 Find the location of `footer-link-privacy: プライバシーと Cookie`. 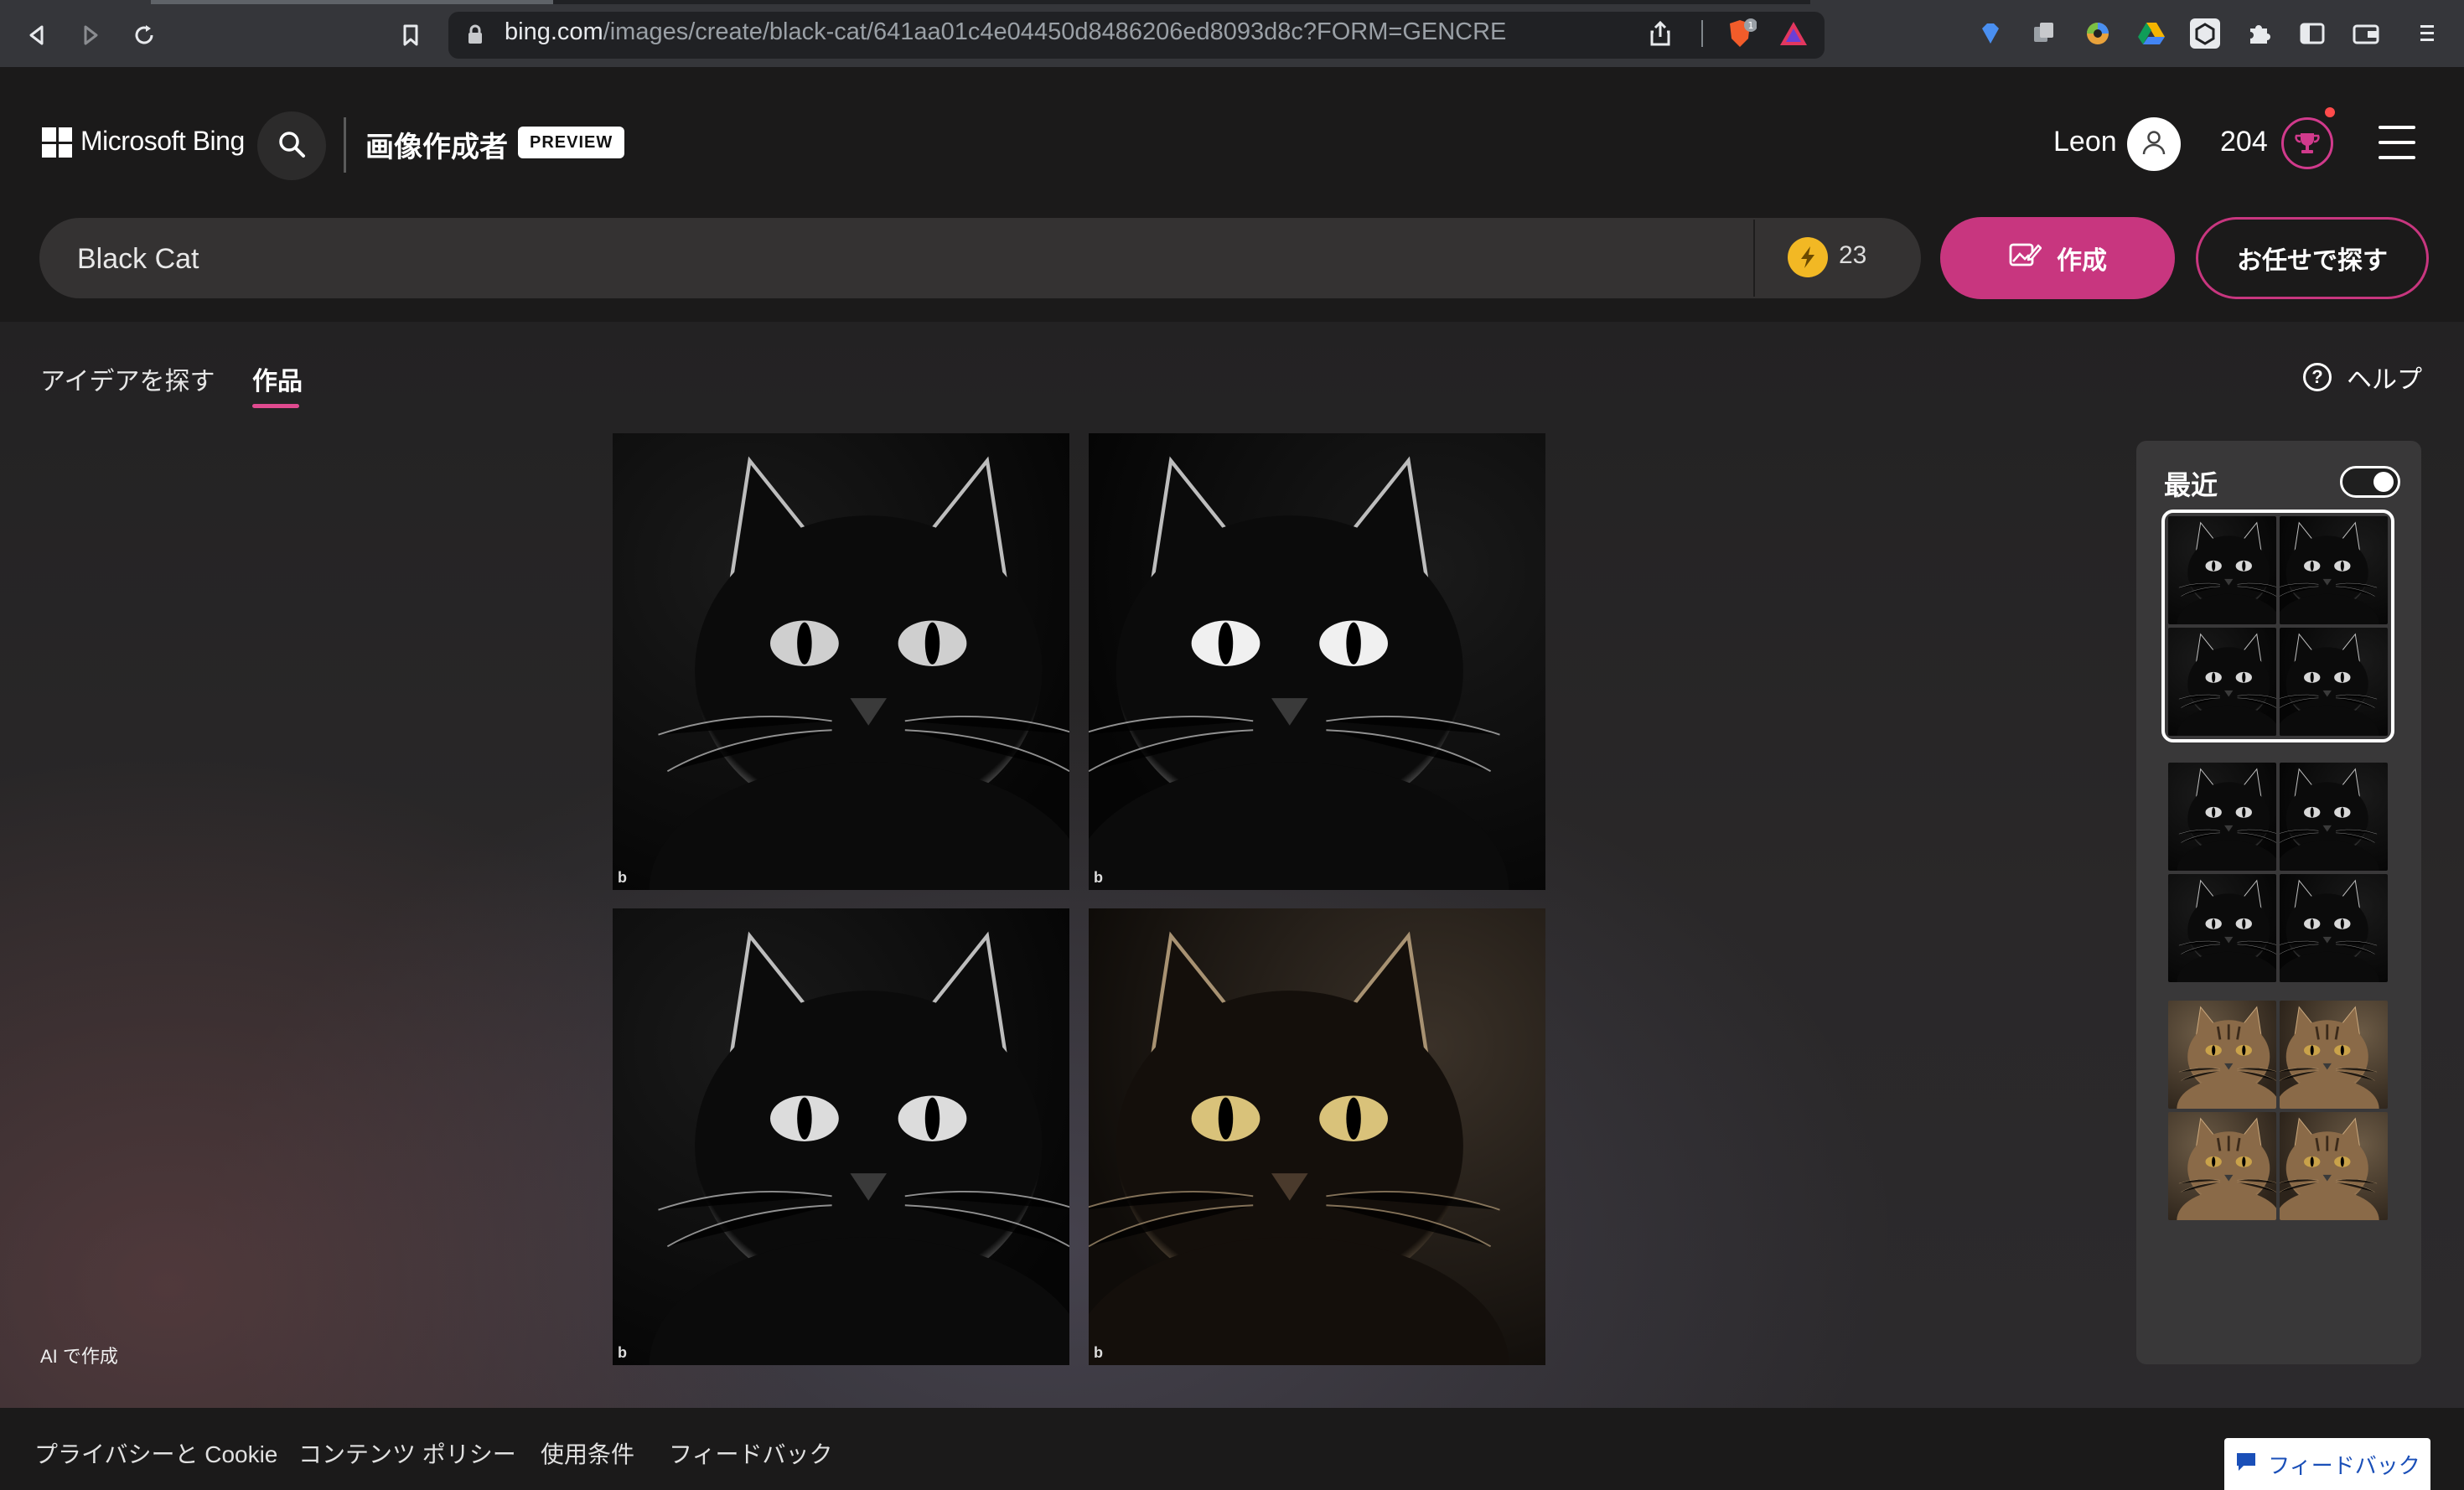

footer-link-privacy: プライバシーと Cookie is located at coordinates (155, 1453).